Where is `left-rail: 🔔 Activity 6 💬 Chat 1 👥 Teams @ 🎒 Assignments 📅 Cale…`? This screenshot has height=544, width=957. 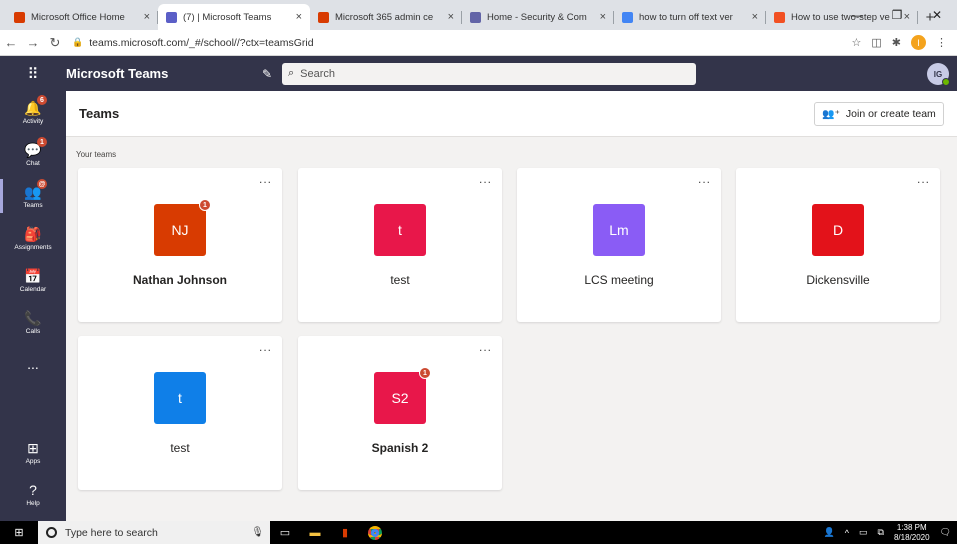 left-rail: 🔔 Activity 6 💬 Chat 1 👥 Teams @ 🎒 Assignments 📅 Cale… is located at coordinates (33, 306).